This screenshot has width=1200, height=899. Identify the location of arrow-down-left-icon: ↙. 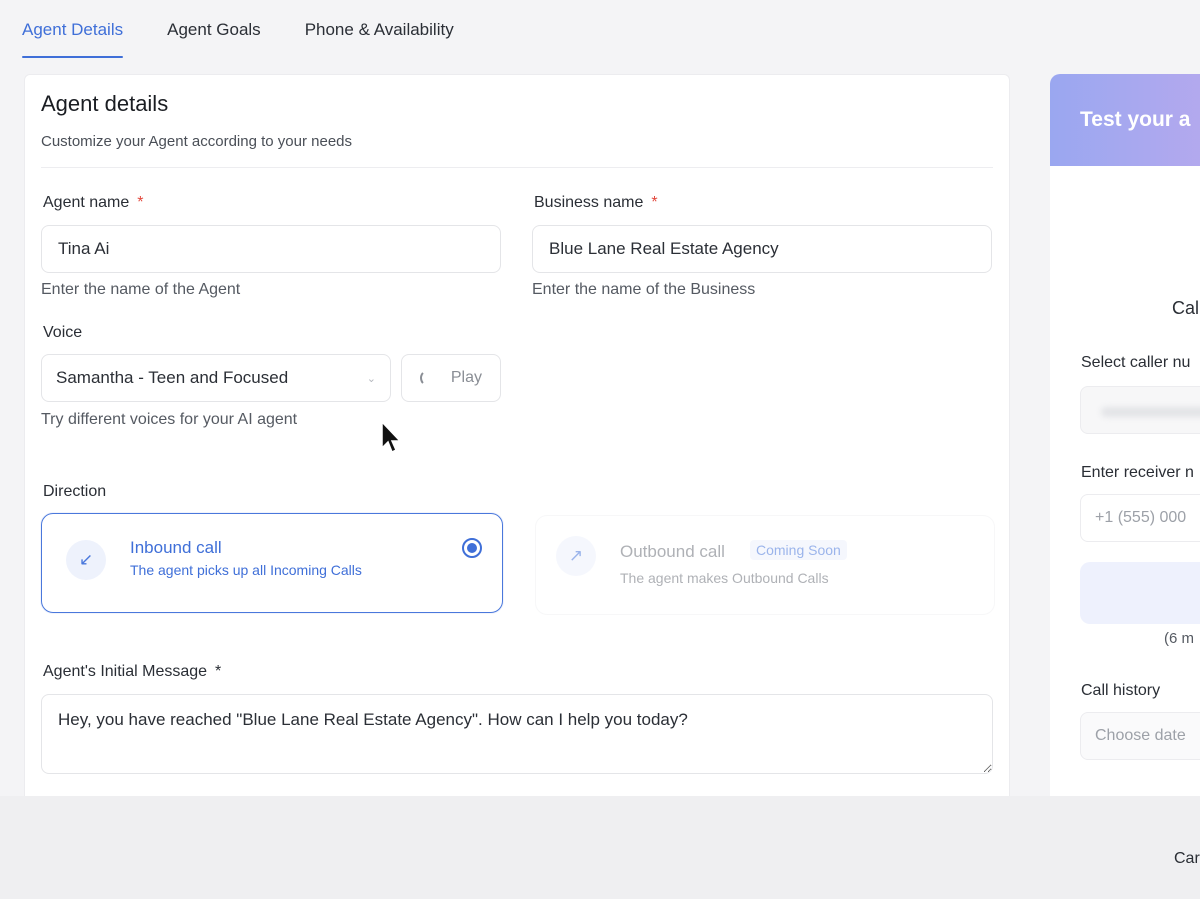
(86, 560).